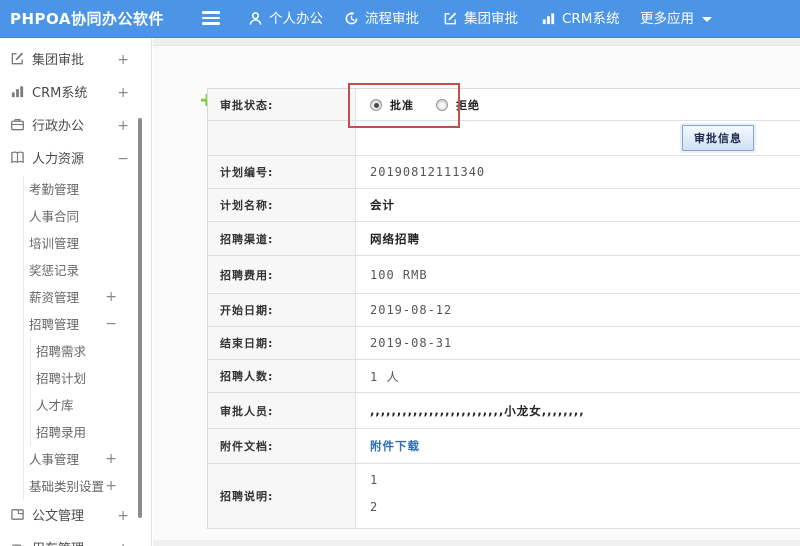 This screenshot has height=546, width=800. Describe the element at coordinates (54, 216) in the screenshot. I see `sidebar-item-label: 人事合同` at that location.